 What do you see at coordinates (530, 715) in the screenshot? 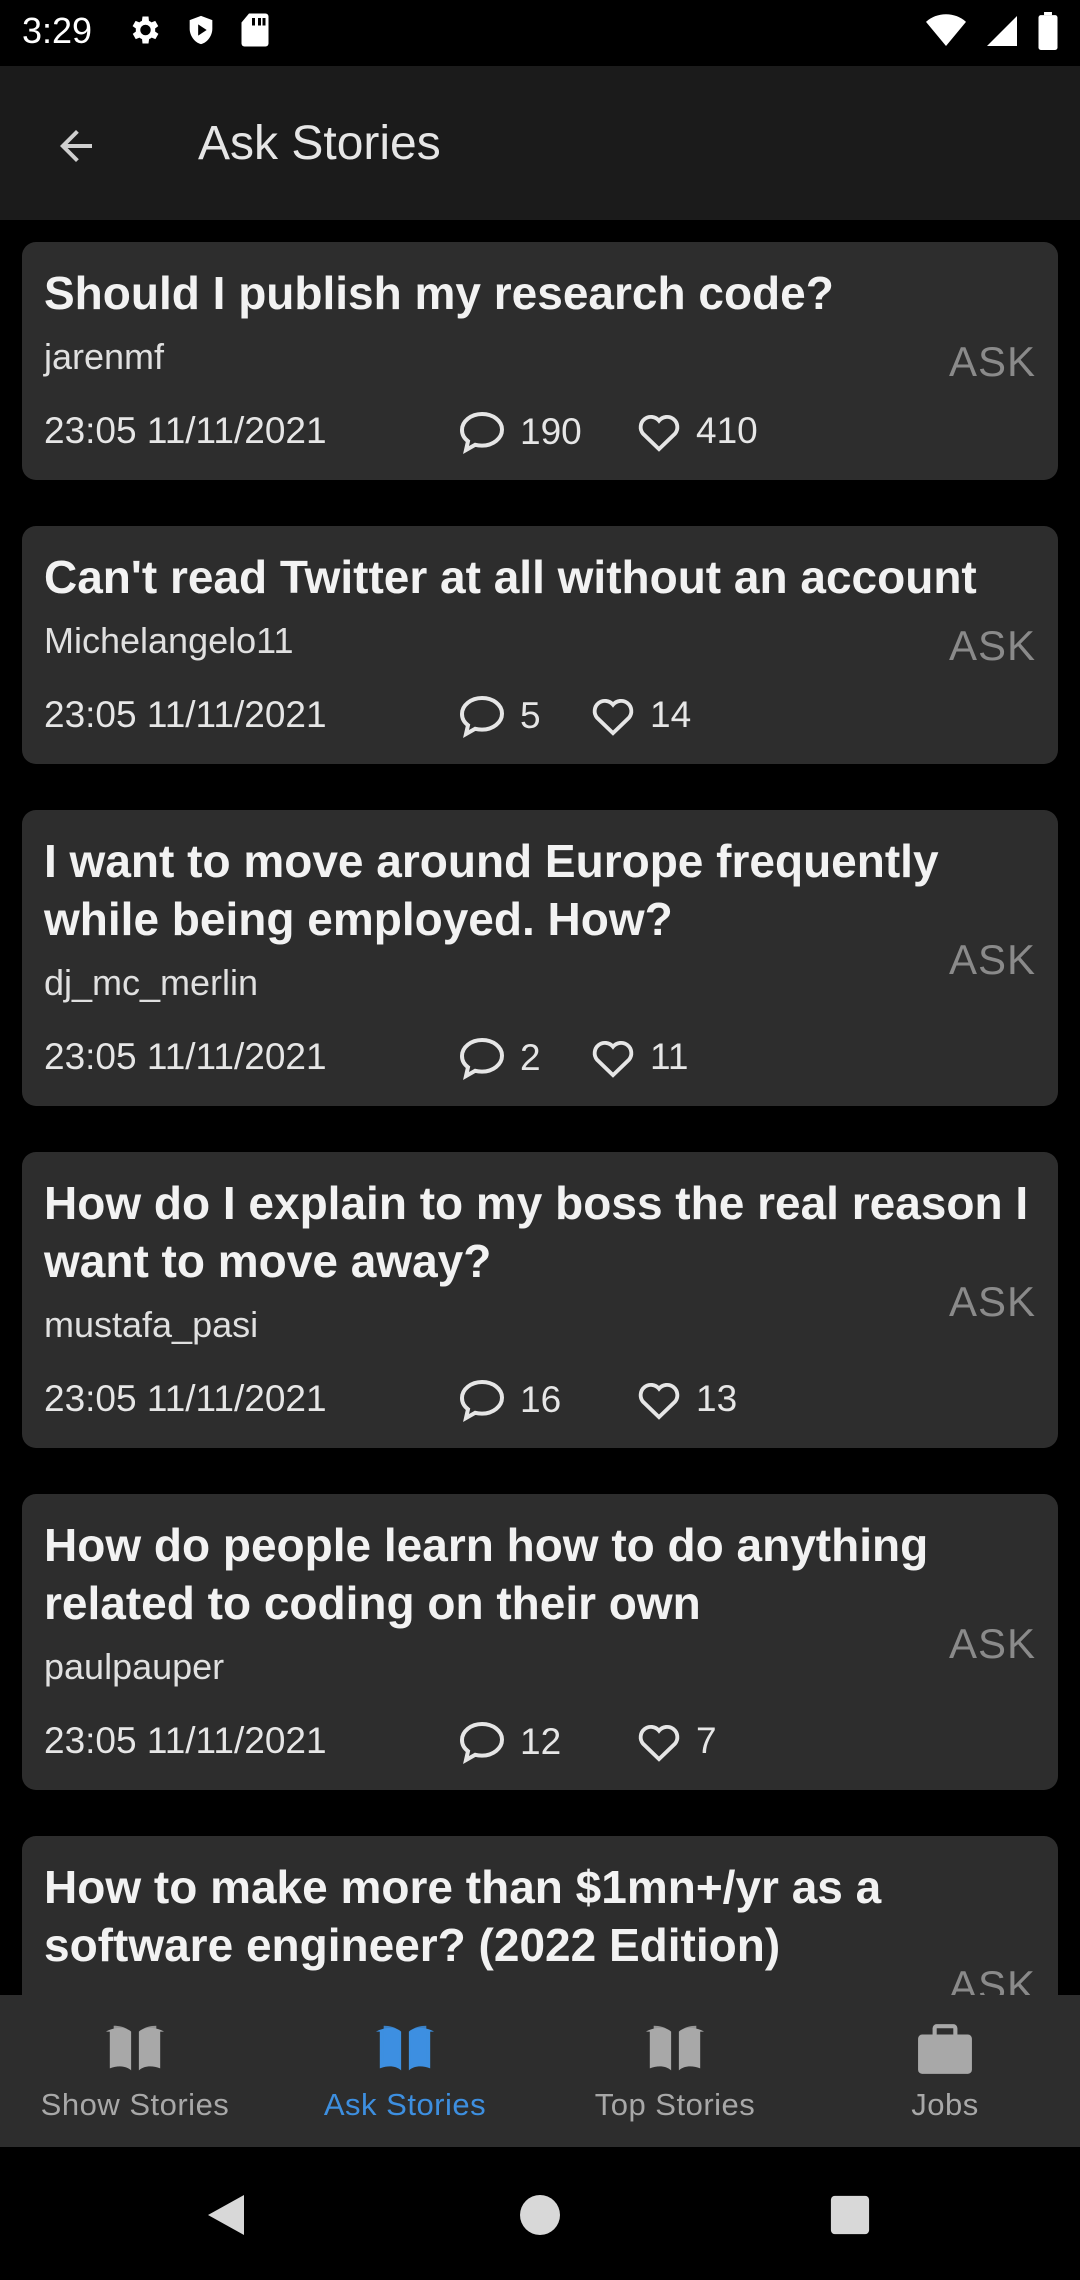
I see `comment-count-value: 5` at bounding box center [530, 715].